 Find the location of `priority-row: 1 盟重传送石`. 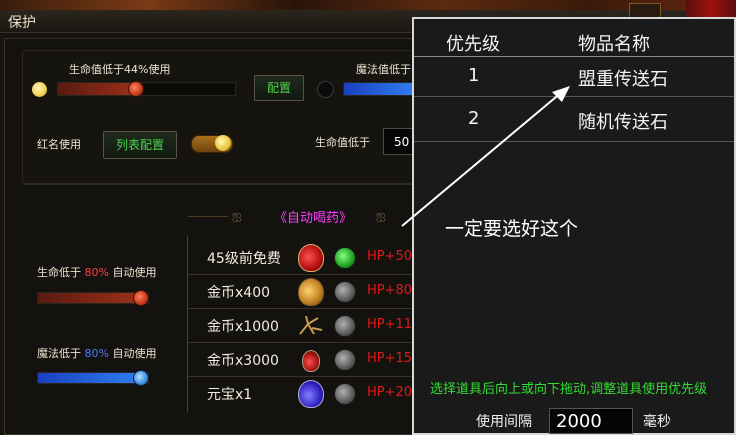

priority-row: 1 盟重传送石 is located at coordinates (574, 76).